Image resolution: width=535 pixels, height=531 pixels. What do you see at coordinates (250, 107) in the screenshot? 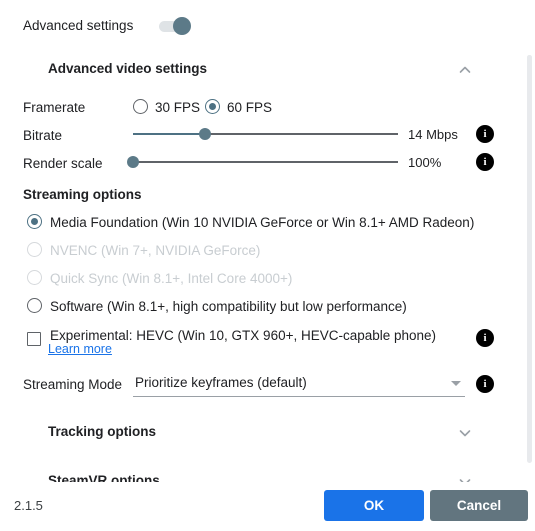
I see `radio-label-60fps: 60 FPS` at bounding box center [250, 107].